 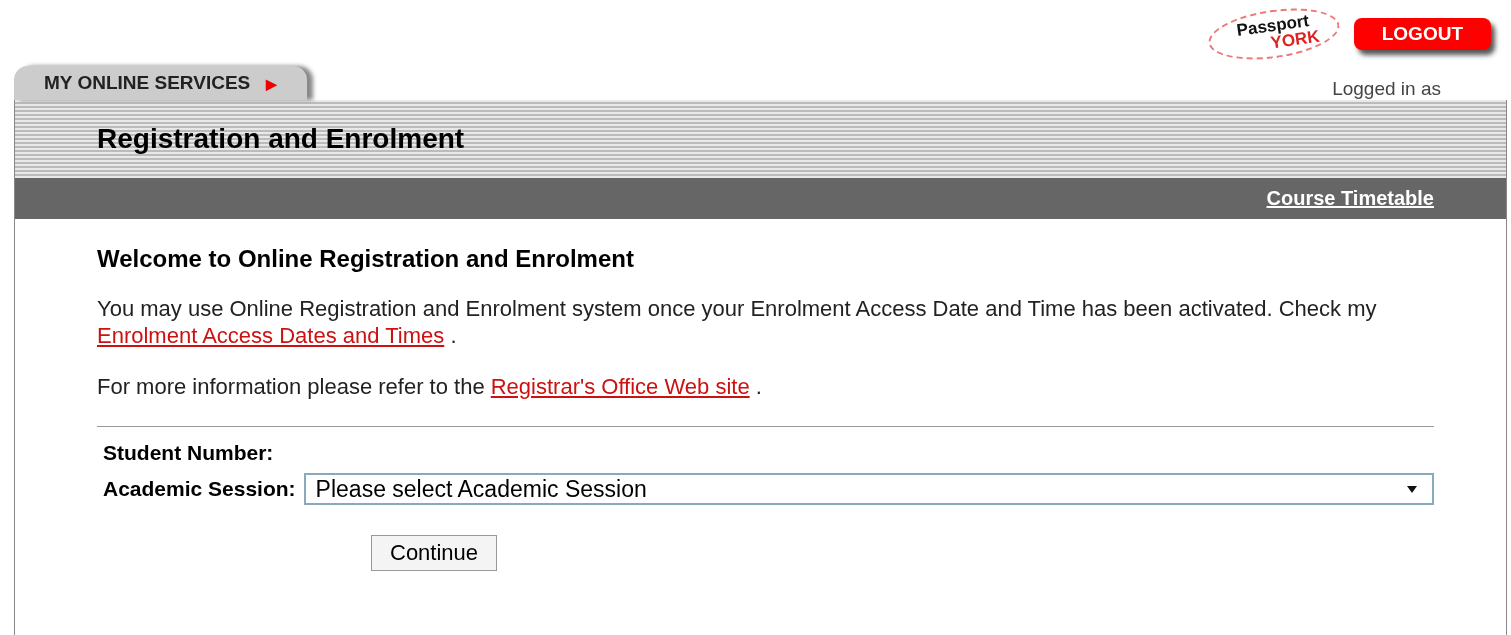 I want to click on info-paragraph: For more information please refer to the Registrar's Office Web site ., so click(x=430, y=386).